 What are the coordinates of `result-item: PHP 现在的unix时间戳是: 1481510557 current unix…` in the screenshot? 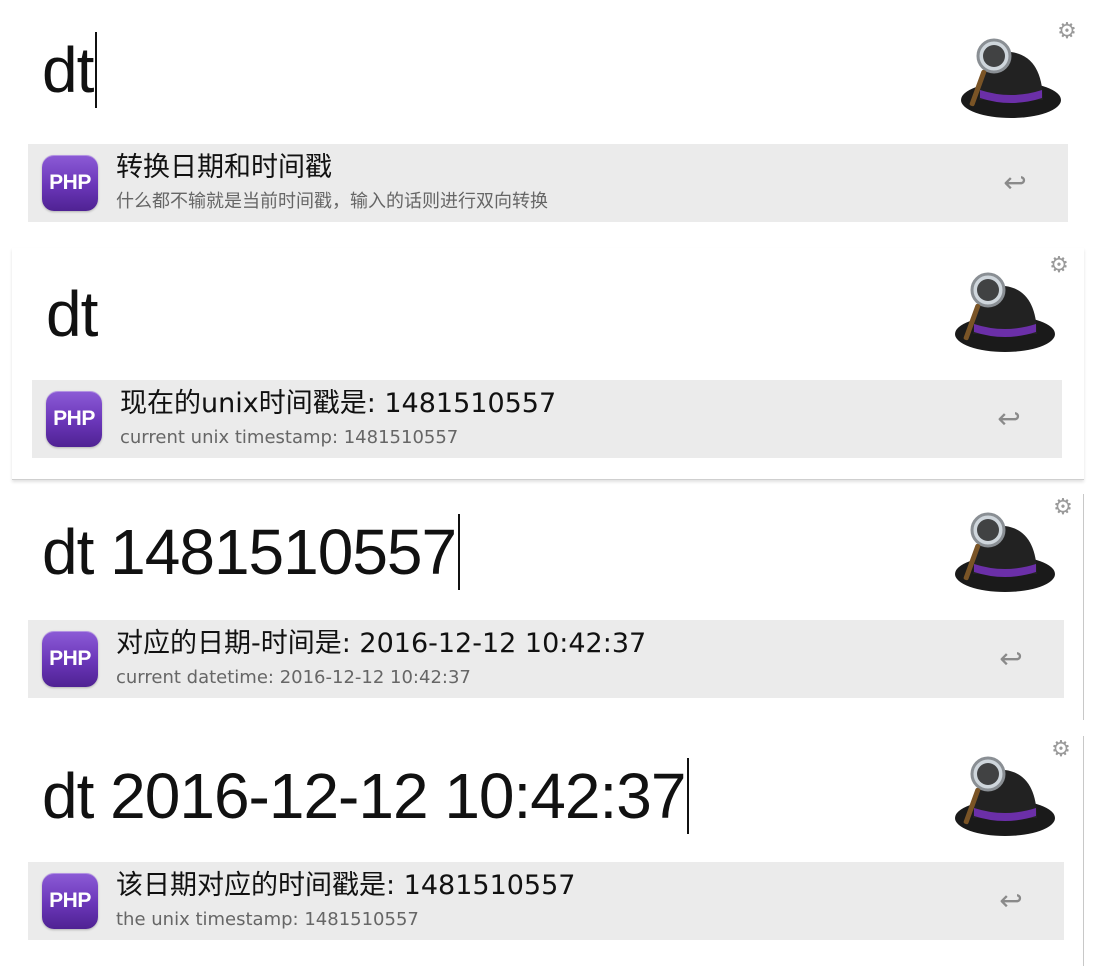 It's located at (547, 419).